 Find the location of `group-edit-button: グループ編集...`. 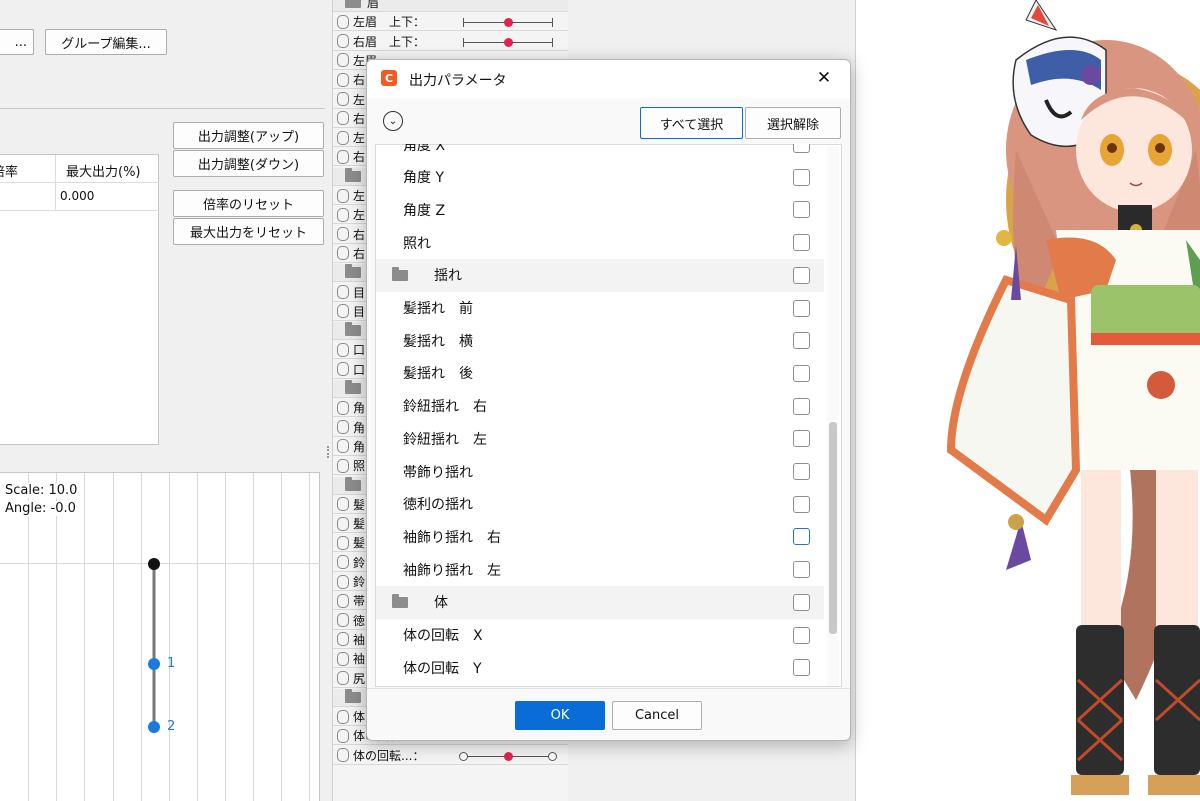

group-edit-button: グループ編集... is located at coordinates (106, 42).